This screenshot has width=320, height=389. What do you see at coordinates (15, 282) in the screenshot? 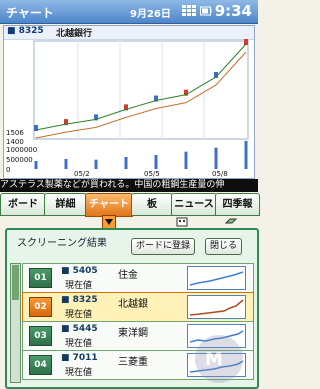
I see `scroll-thumb` at bounding box center [15, 282].